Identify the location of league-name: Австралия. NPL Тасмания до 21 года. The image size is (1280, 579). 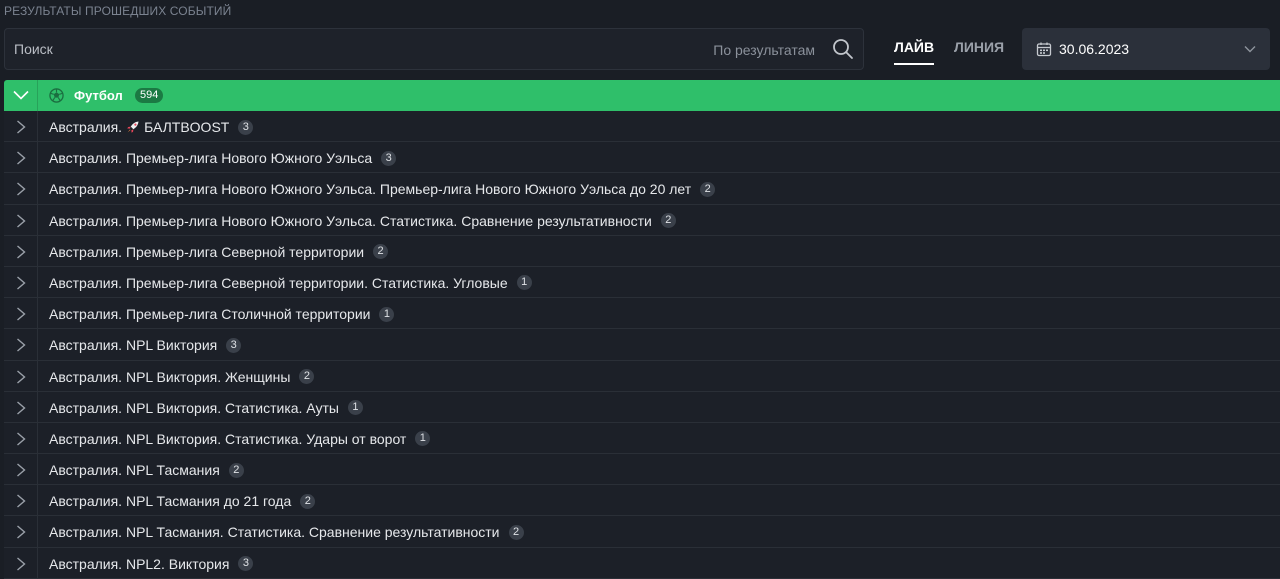
(170, 501).